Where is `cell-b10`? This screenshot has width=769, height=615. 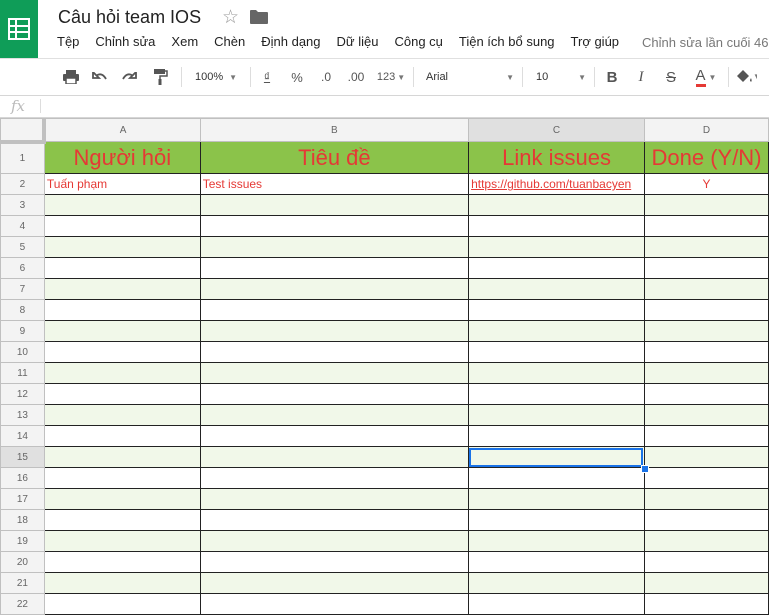
cell-b10 is located at coordinates (334, 352).